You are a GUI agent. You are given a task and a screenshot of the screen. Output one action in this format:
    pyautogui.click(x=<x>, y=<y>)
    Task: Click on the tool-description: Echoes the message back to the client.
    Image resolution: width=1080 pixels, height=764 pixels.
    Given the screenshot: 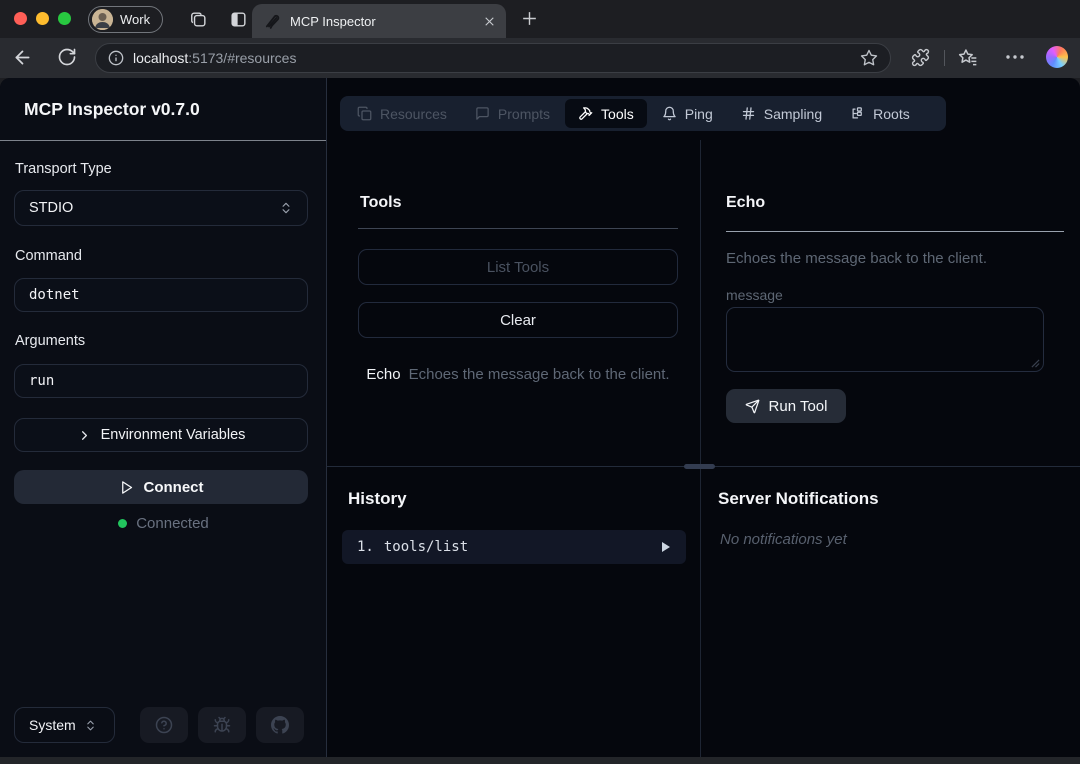 What is the action you would take?
    pyautogui.click(x=539, y=374)
    